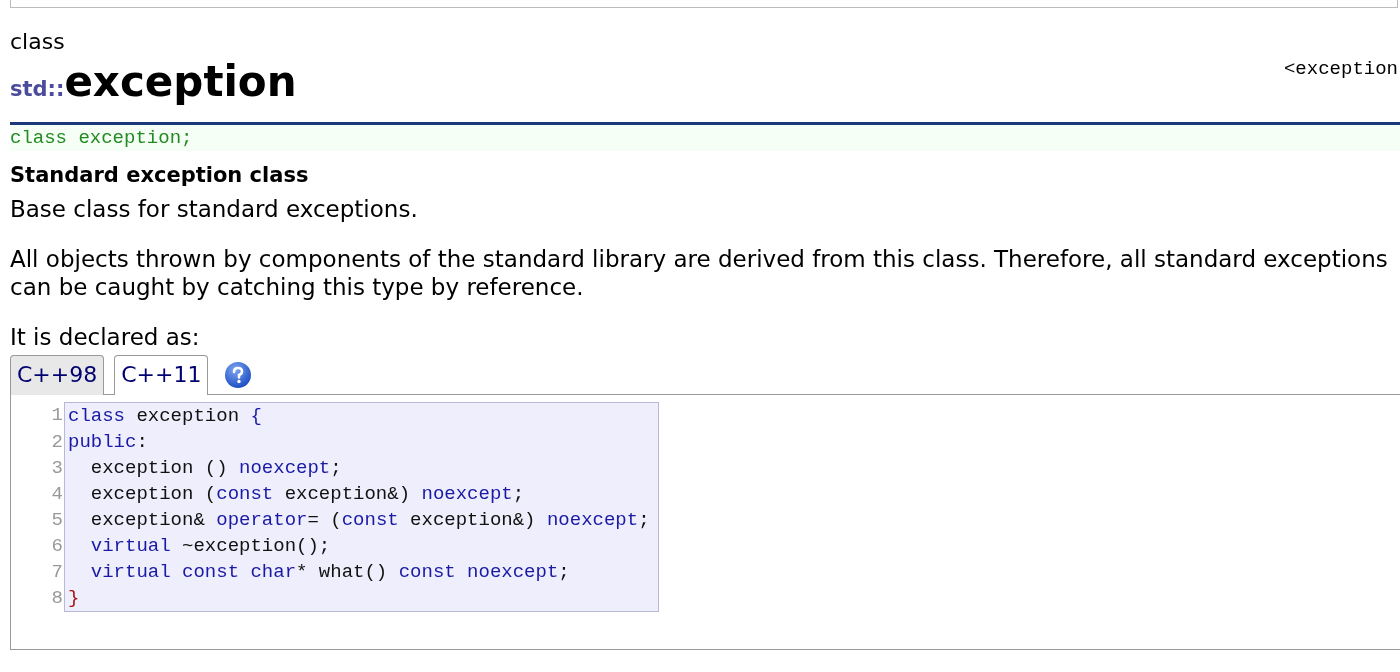  What do you see at coordinates (160, 175) in the screenshot?
I see `summary-heading: Standard exception class` at bounding box center [160, 175].